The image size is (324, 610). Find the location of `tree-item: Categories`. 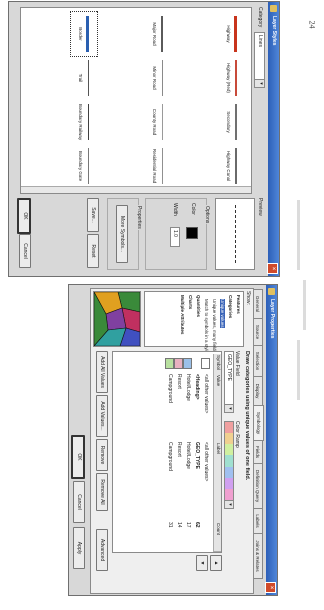

tree-item: Categories is located at coordinates (230, 306).